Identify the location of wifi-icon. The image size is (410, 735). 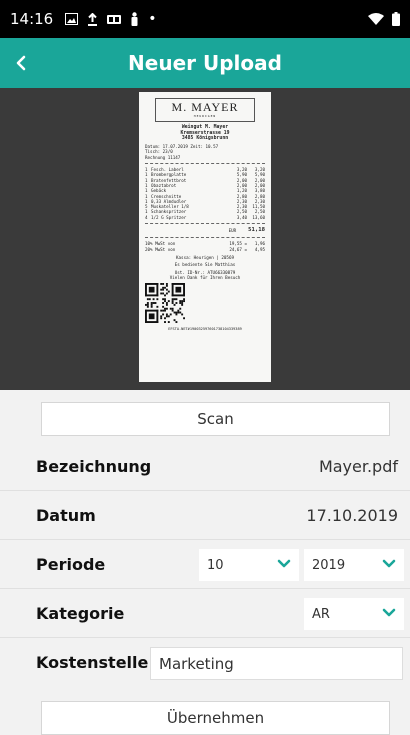
(376, 19).